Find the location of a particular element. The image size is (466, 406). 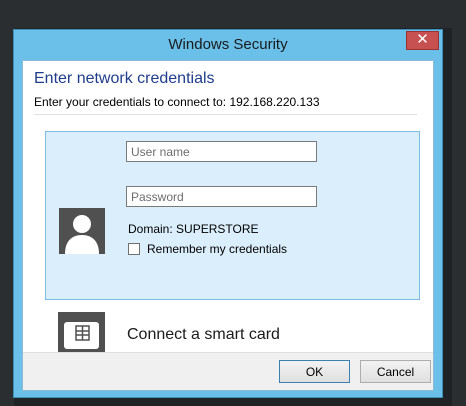

header-separator is located at coordinates (225, 114).